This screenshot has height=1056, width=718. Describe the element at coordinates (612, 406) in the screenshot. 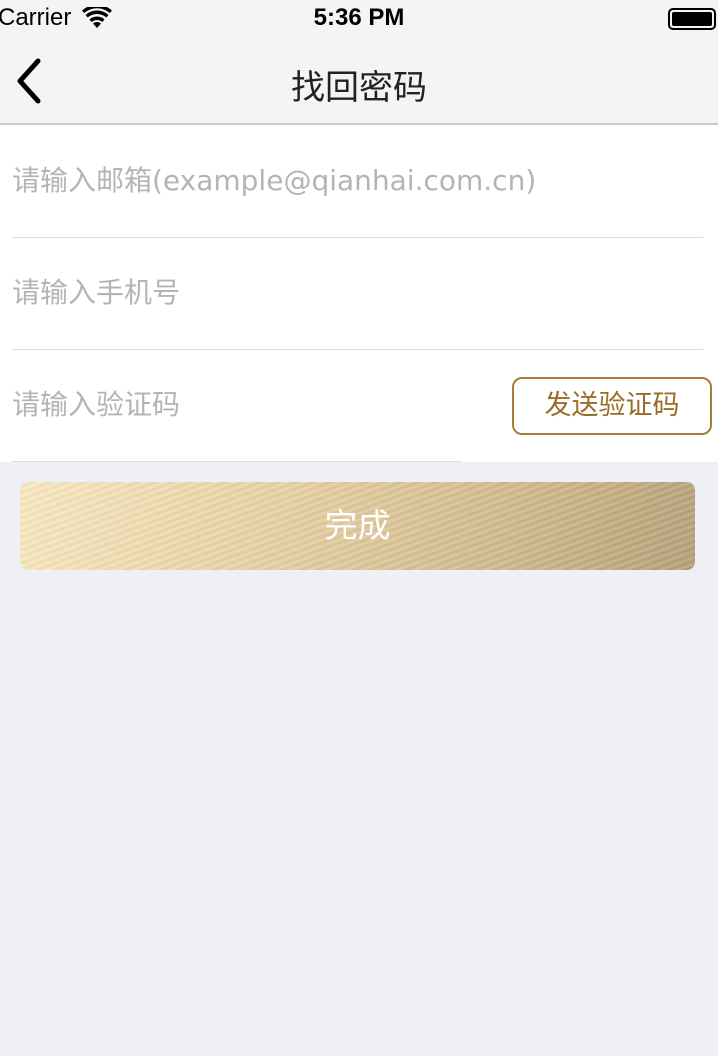

I see `send-code-button: 发送验证码` at that location.